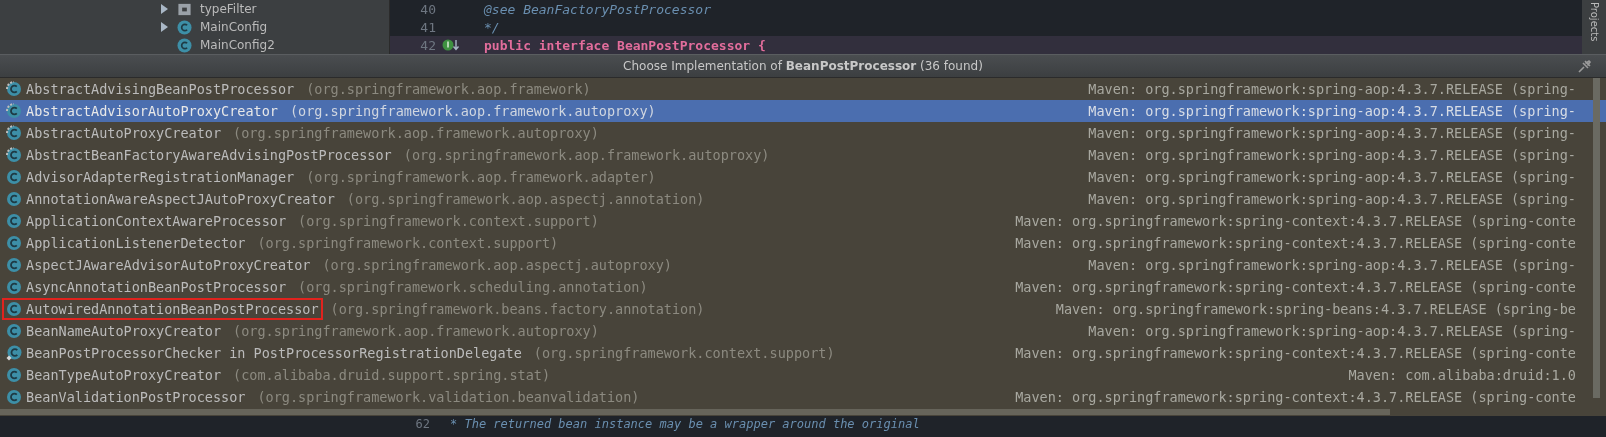 The height and width of the screenshot is (437, 1606). Describe the element at coordinates (428, 45) in the screenshot. I see `line-number: 42` at that location.